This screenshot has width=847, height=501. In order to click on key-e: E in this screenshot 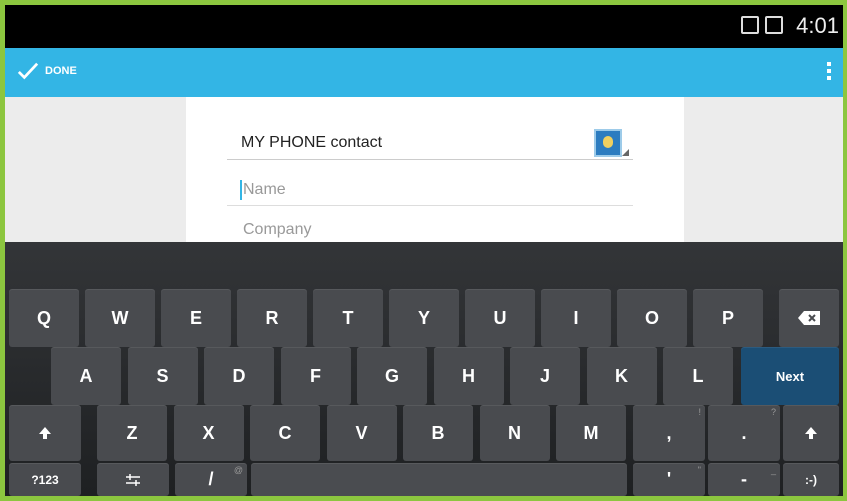, I will do `click(196, 318)`.